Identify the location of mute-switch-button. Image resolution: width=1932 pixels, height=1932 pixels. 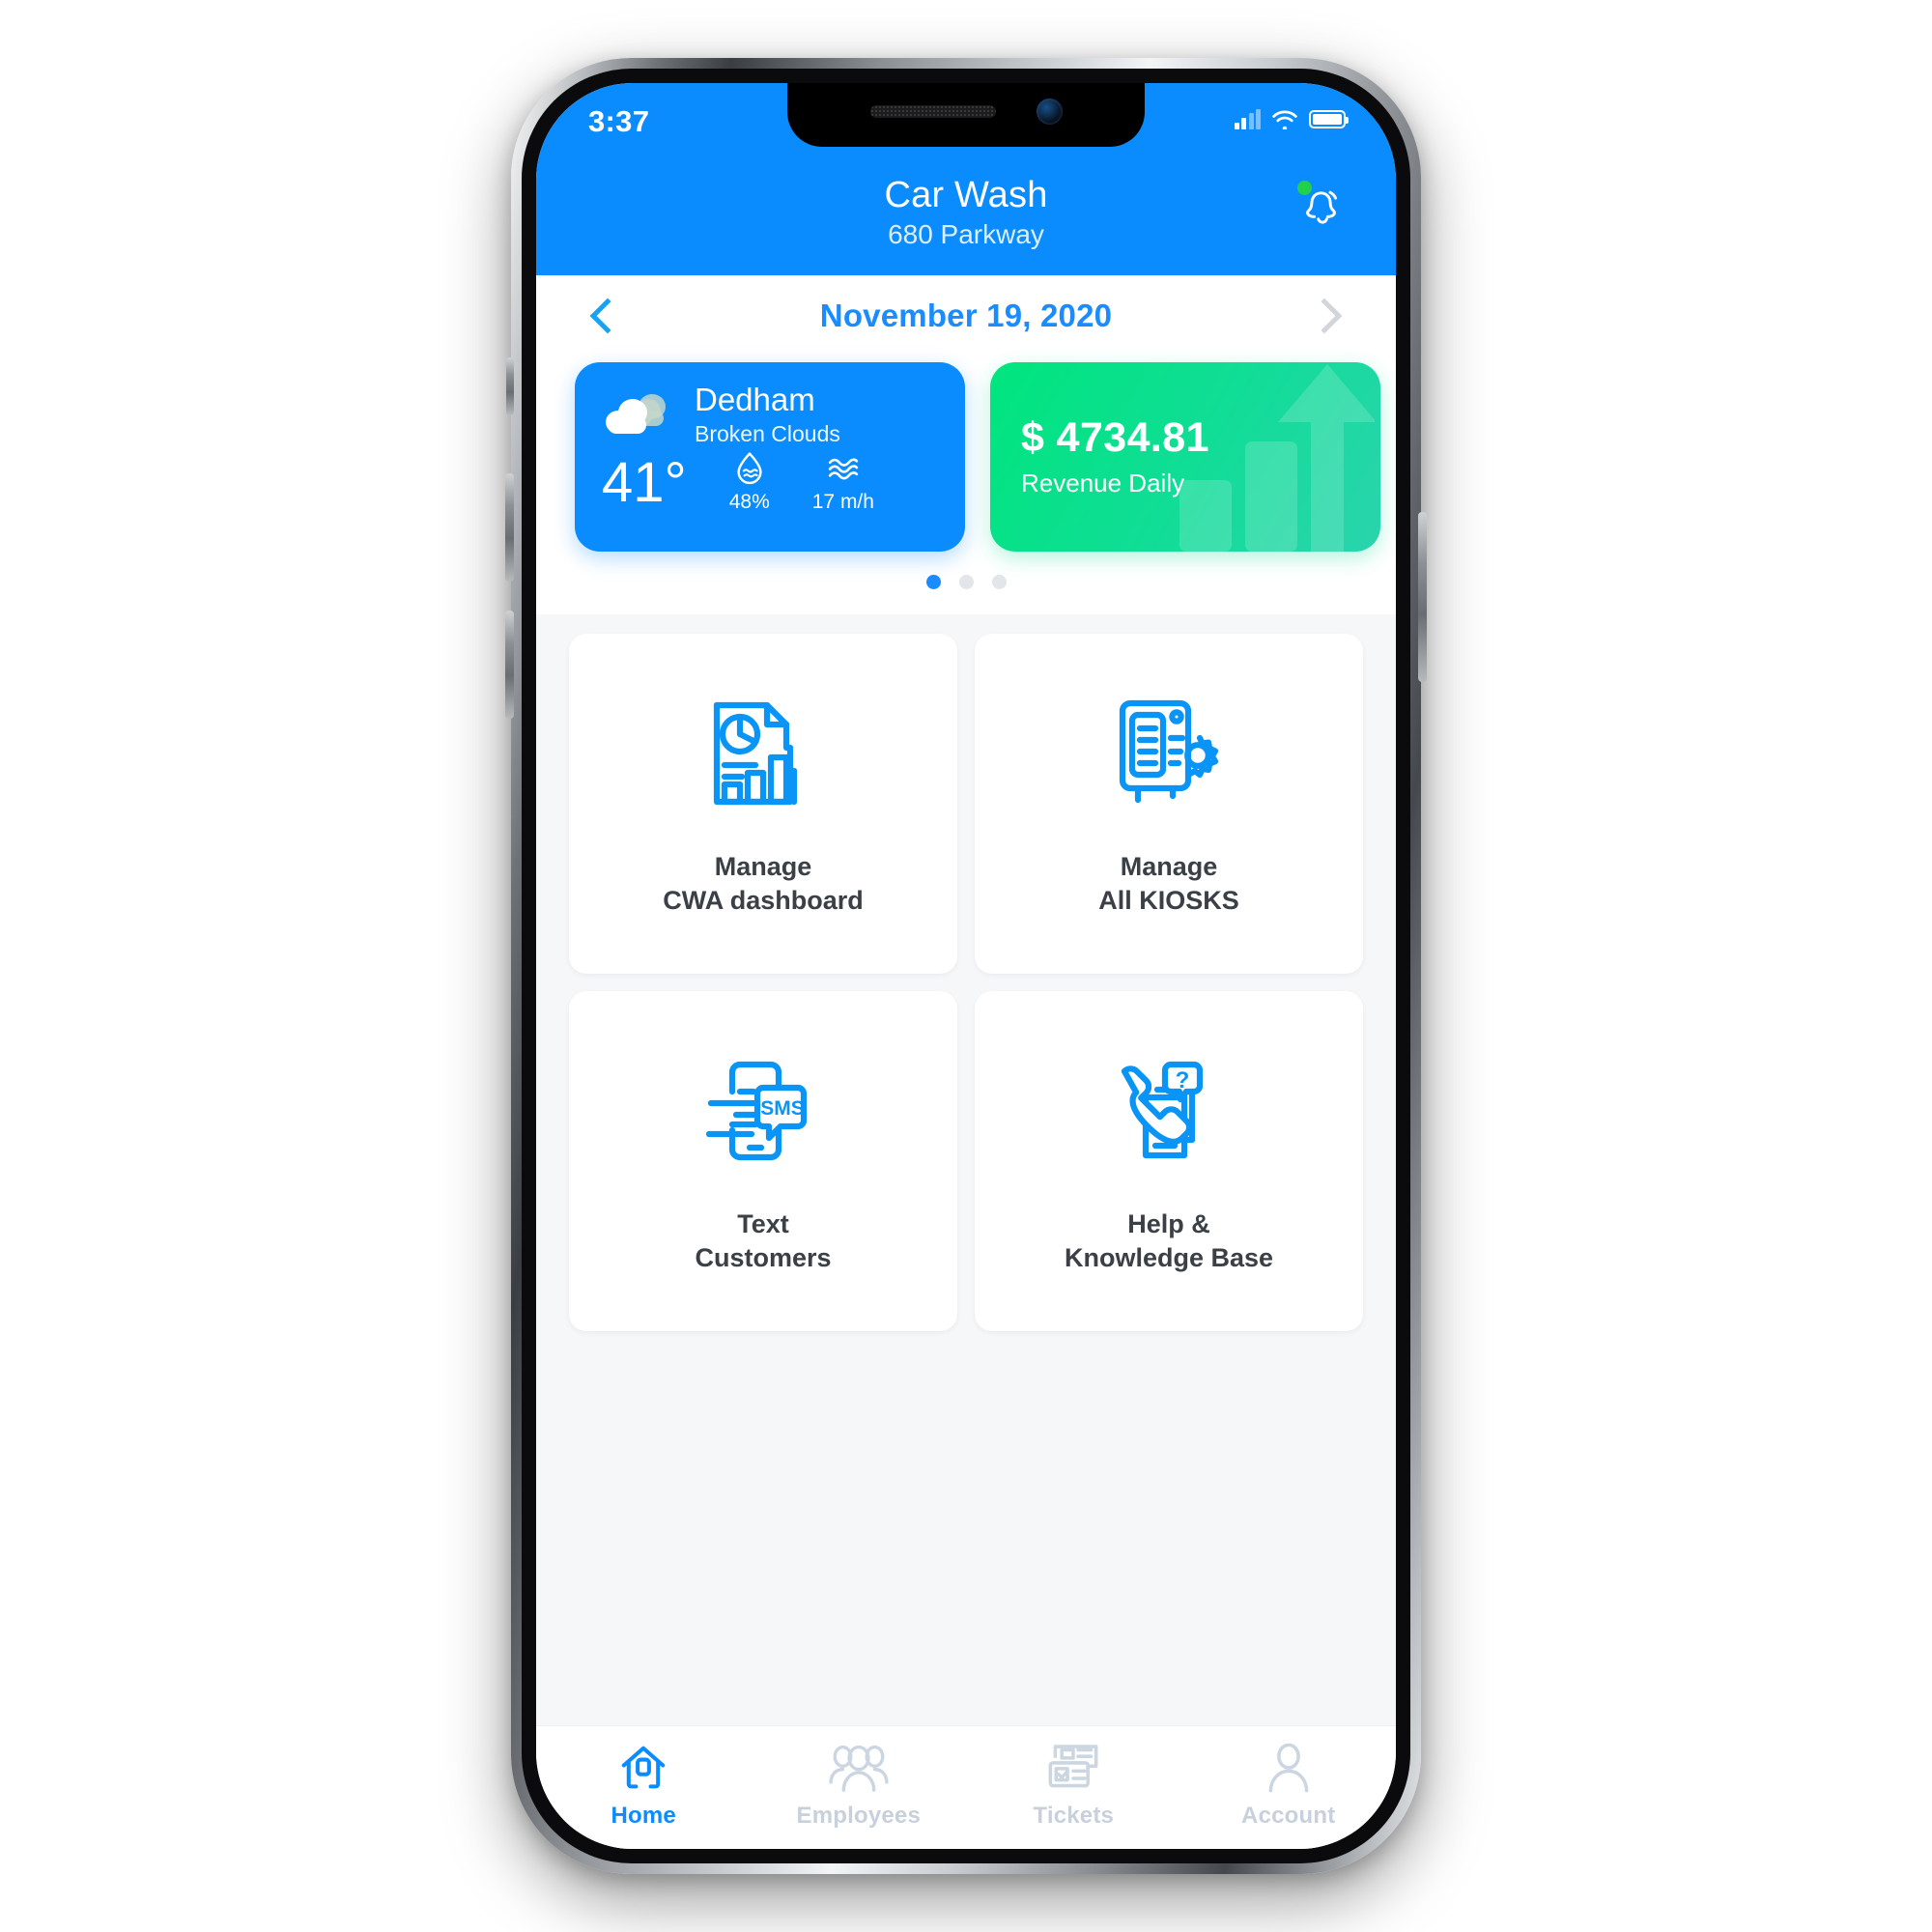
(510, 386).